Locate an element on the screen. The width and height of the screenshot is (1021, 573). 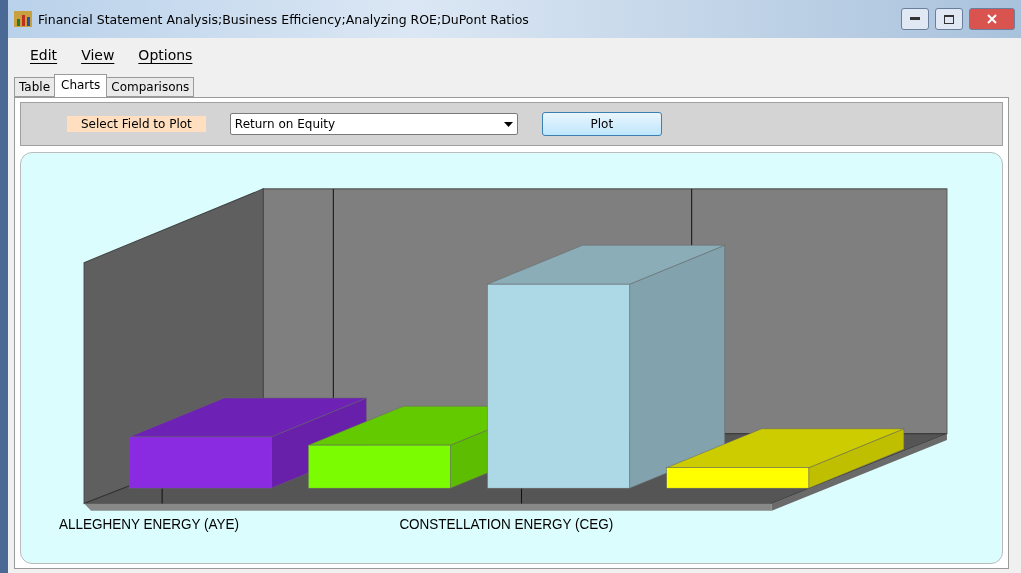
tab: Table is located at coordinates (35, 87).